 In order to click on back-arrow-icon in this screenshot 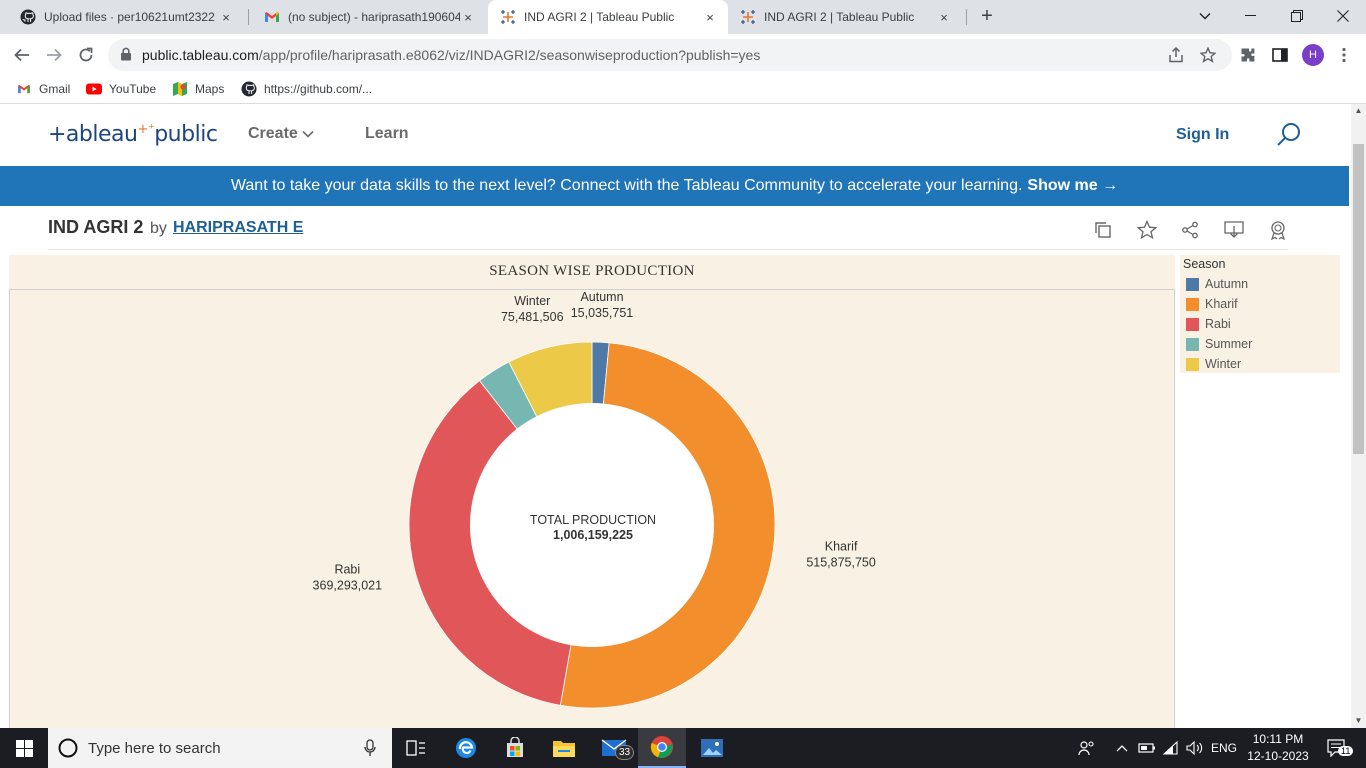, I will do `click(22, 55)`.